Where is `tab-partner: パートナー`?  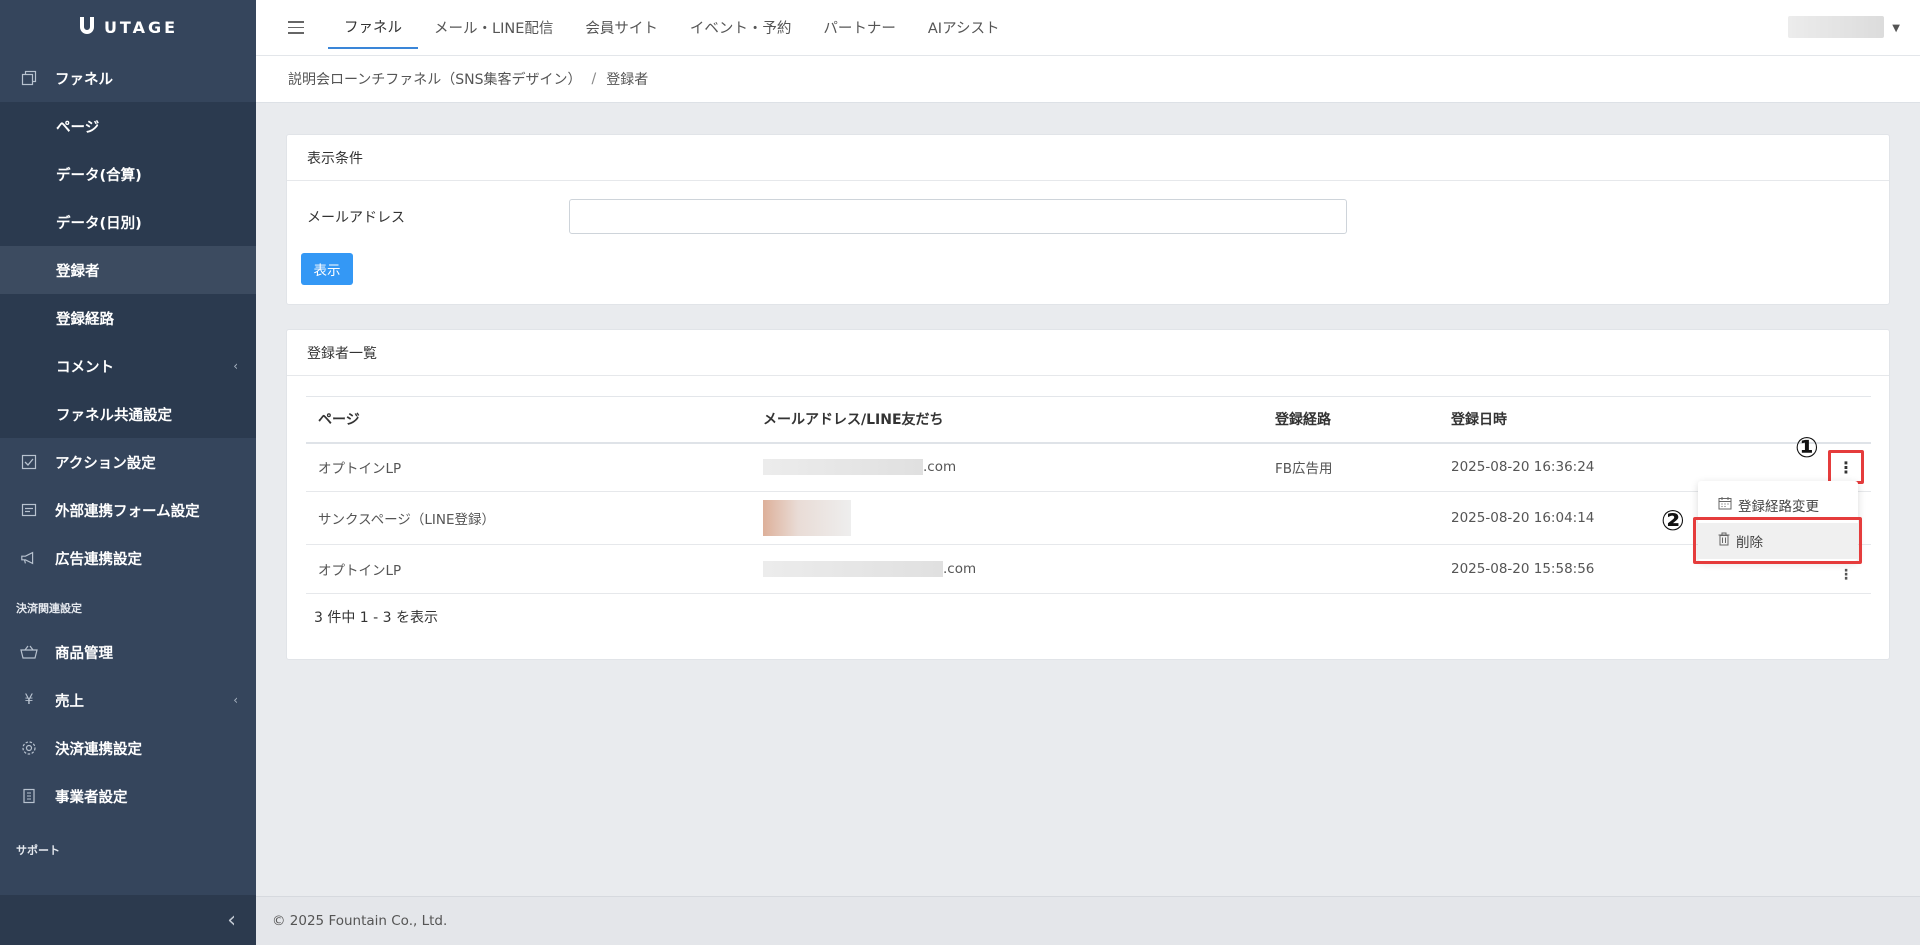
tab-partner: パートナー is located at coordinates (859, 28).